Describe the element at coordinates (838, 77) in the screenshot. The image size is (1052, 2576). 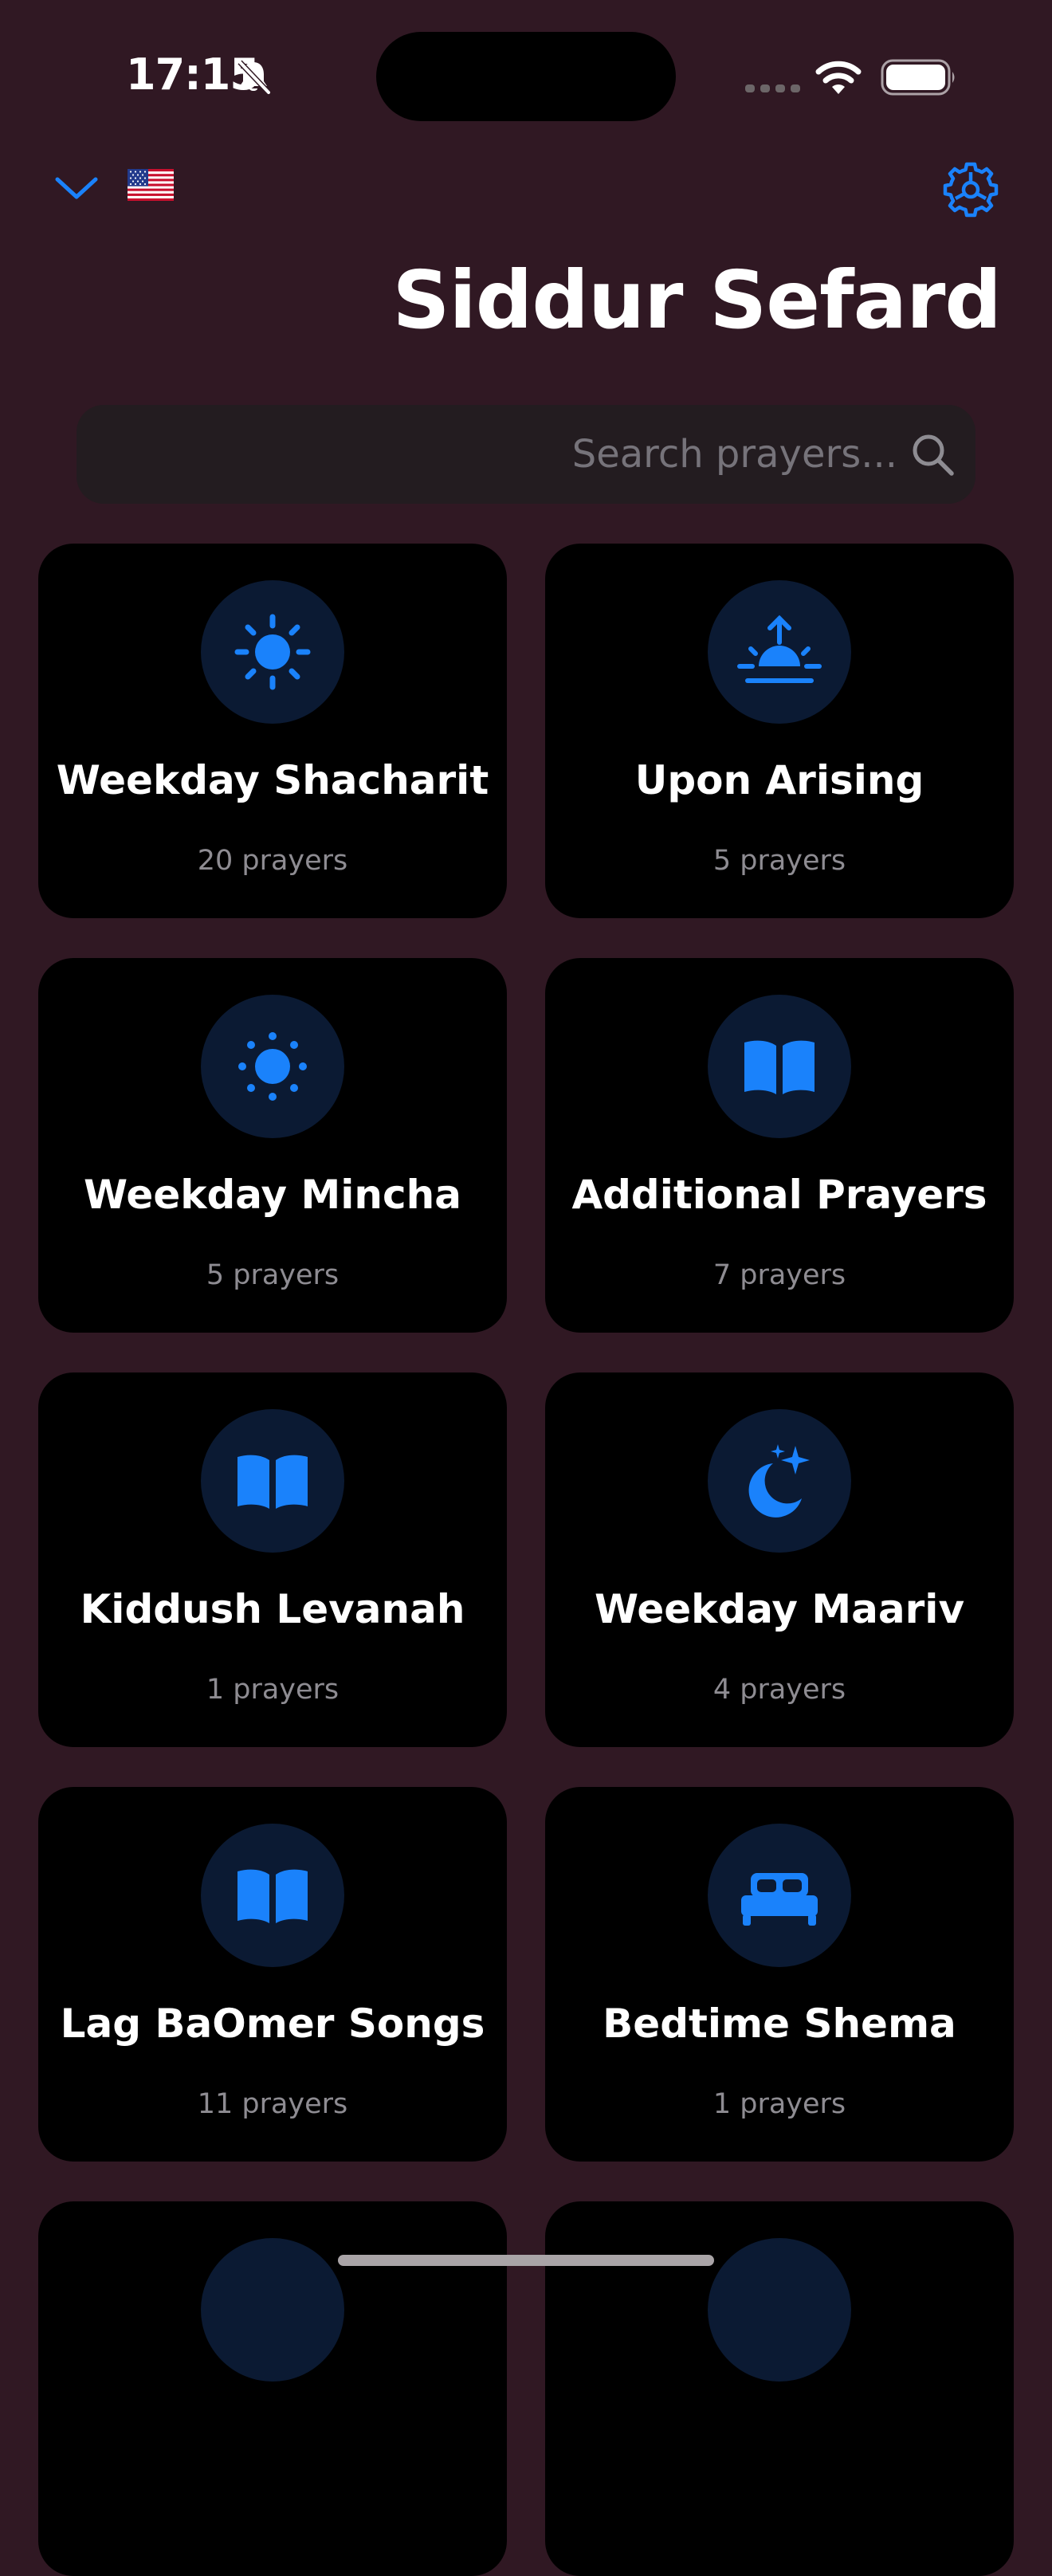
I see `wifi-icon` at that location.